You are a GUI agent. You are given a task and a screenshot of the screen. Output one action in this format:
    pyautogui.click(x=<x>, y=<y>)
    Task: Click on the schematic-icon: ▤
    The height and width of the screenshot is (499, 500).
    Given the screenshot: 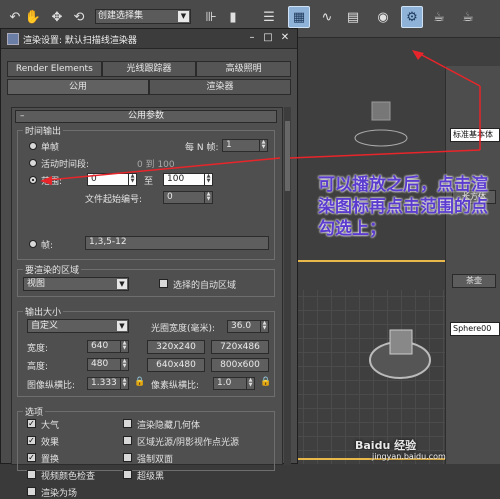 What is the action you would take?
    pyautogui.click(x=353, y=17)
    